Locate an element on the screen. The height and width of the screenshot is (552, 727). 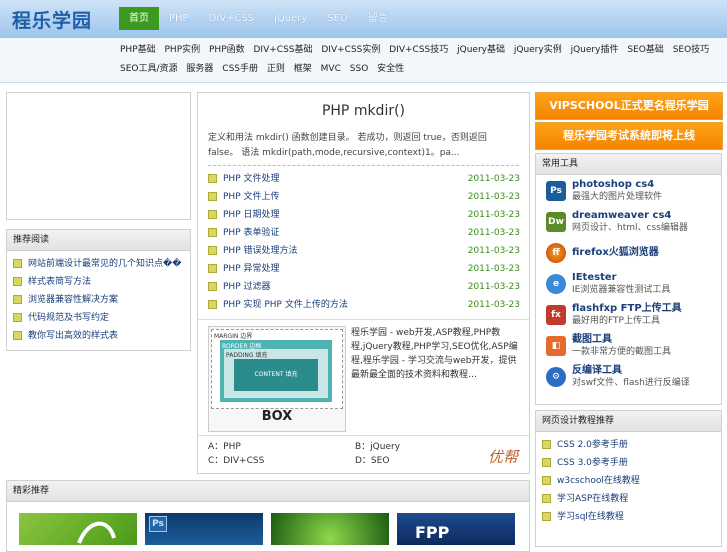
quiz-options: A：PHP C：DIV+CSS is located at coordinates (283, 454).